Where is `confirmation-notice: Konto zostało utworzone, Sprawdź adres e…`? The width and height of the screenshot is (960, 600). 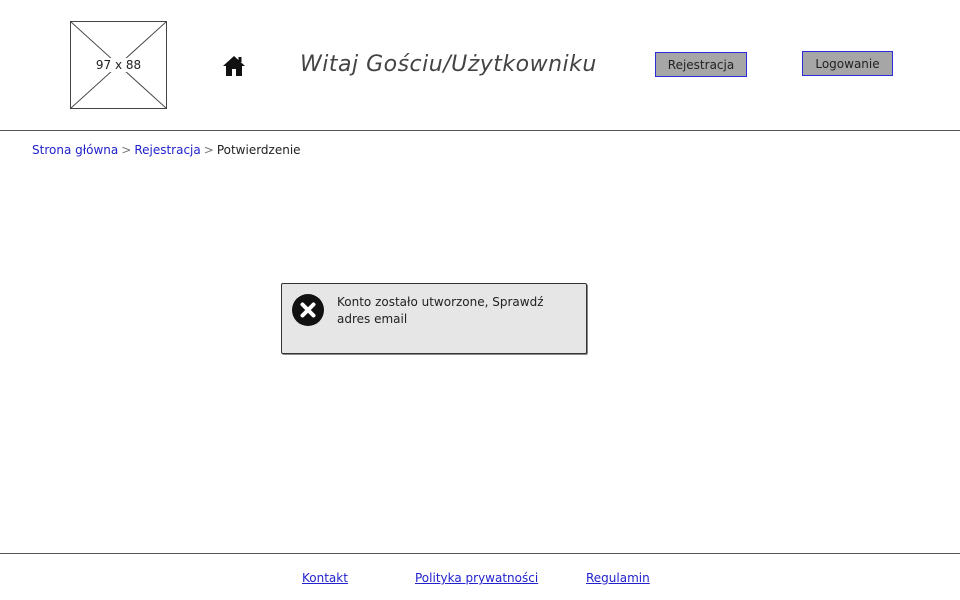
confirmation-notice: Konto zostało utworzone, Sprawdź adres e… is located at coordinates (434, 318).